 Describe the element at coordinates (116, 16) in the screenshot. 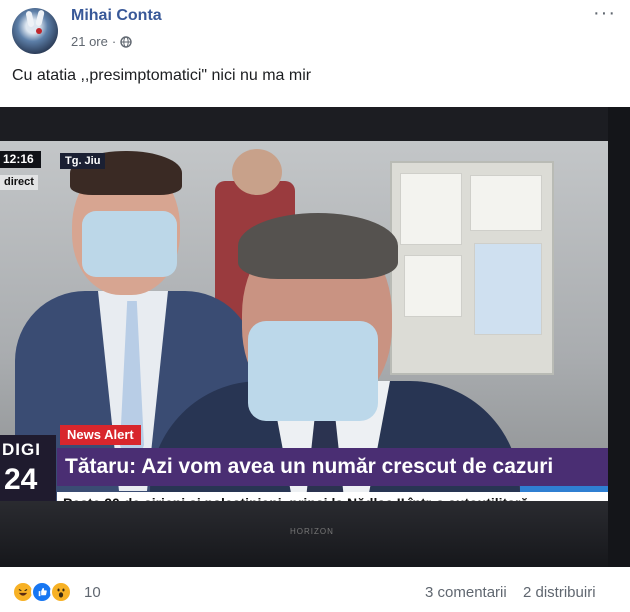

I see `author-name: Mihai Conta` at that location.